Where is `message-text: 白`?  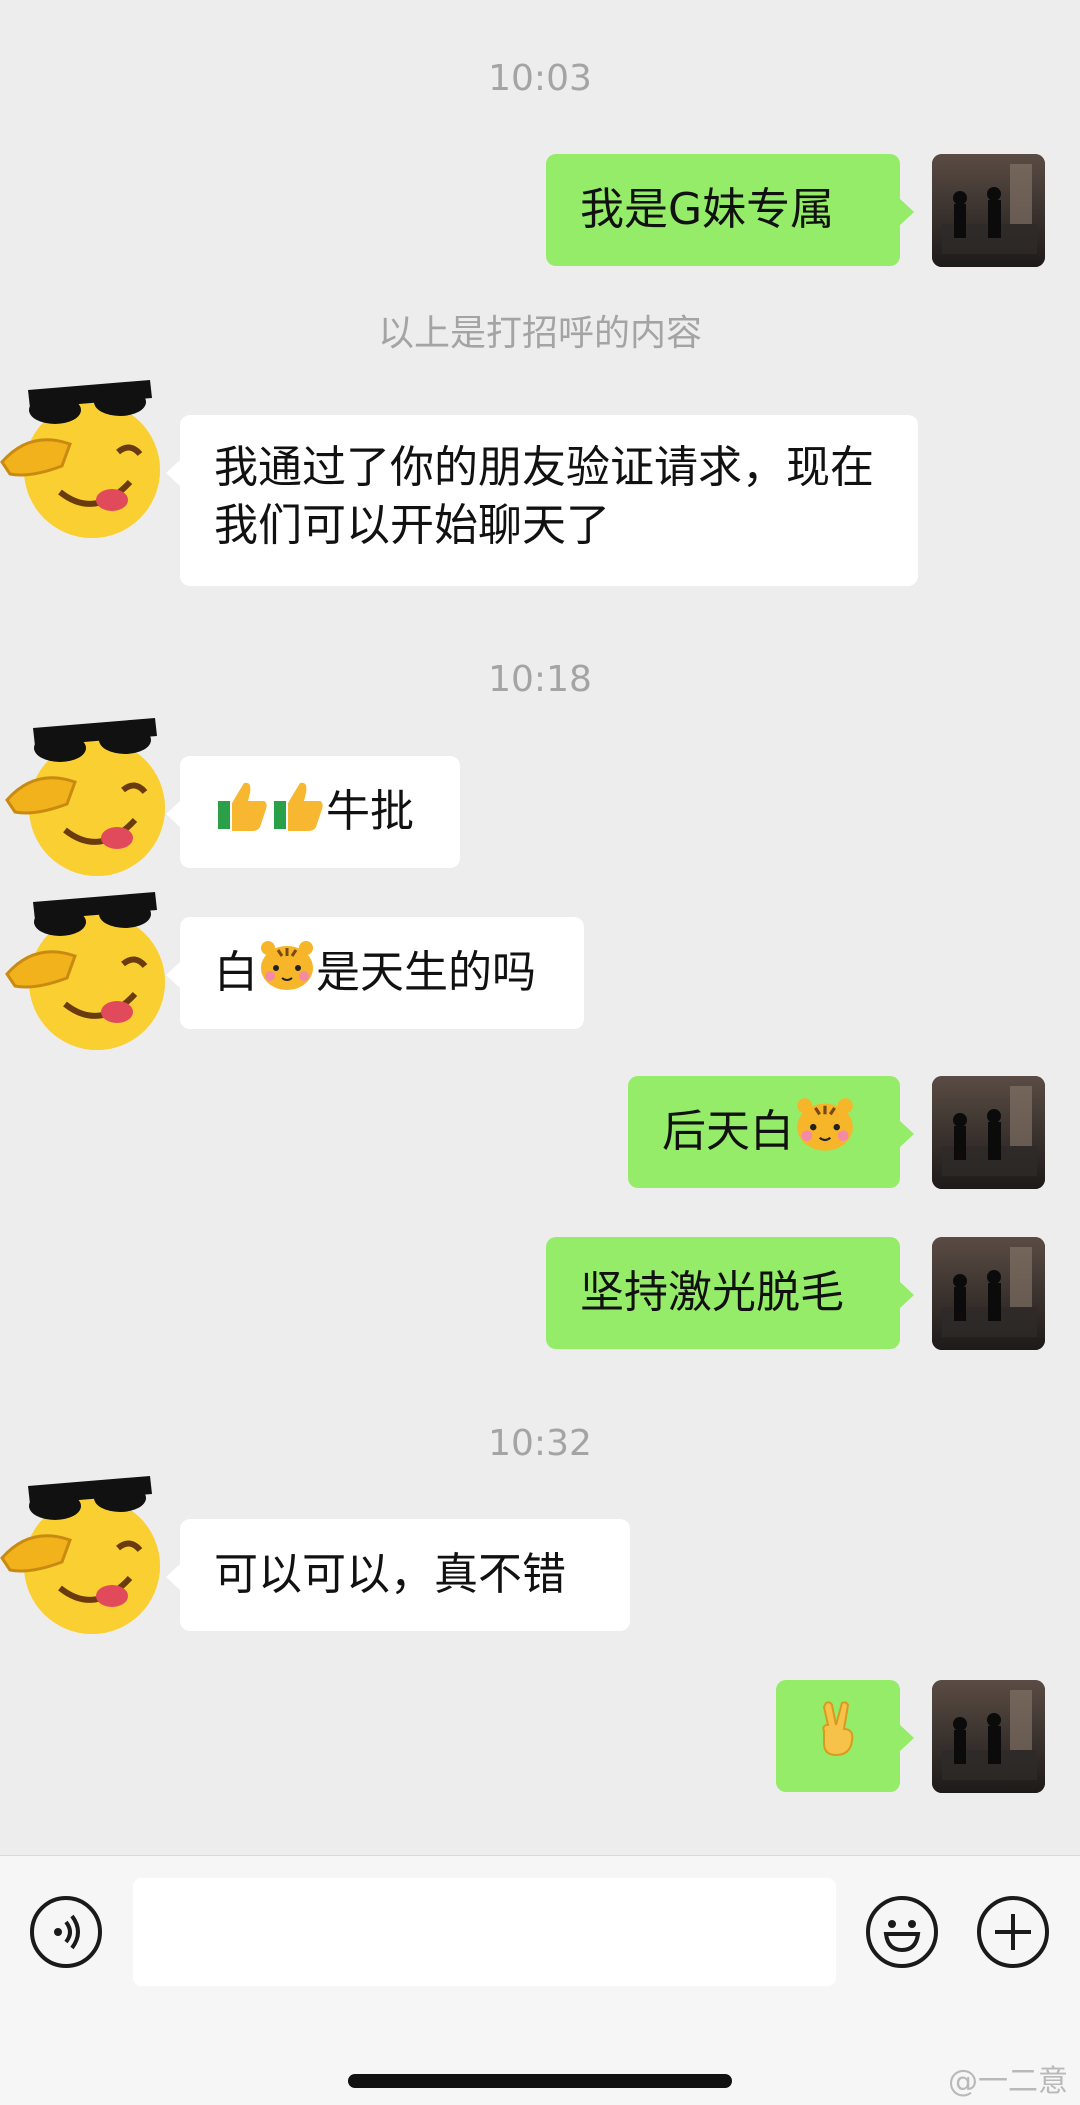
message-text: 白 is located at coordinates (236, 972).